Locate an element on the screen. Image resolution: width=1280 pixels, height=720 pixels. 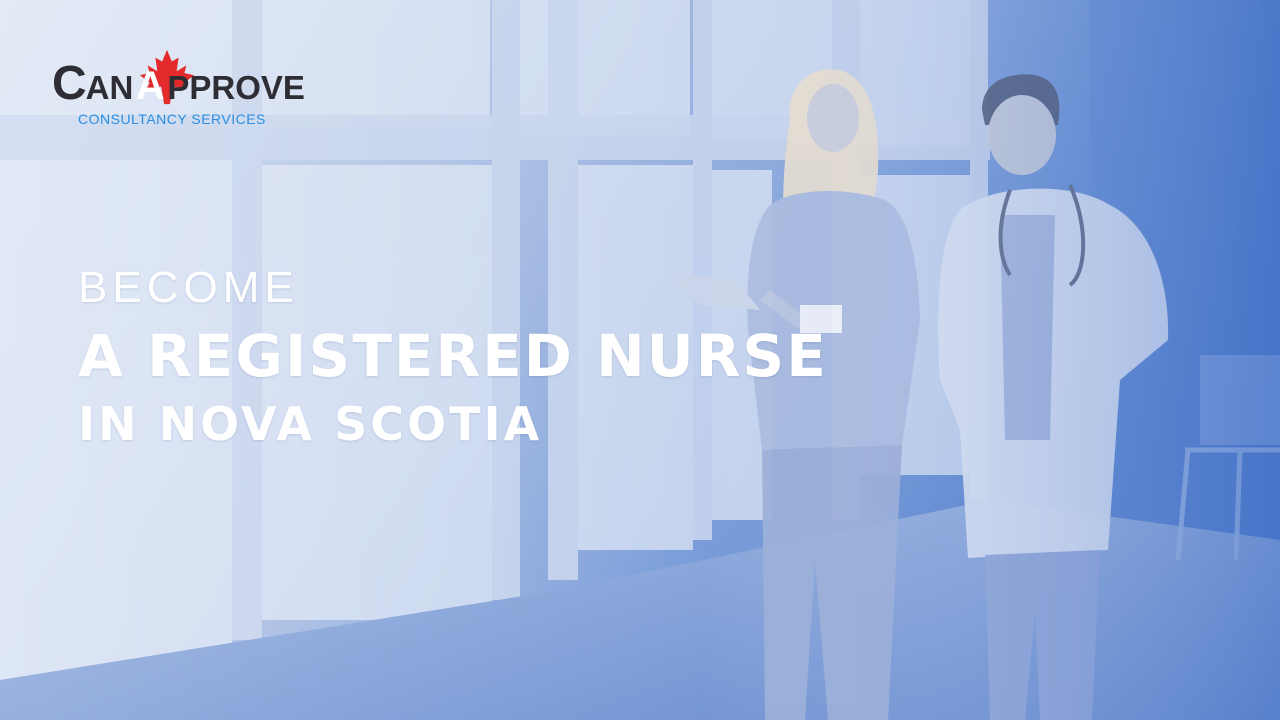
logo-letter-c: C is located at coordinates (69, 83).